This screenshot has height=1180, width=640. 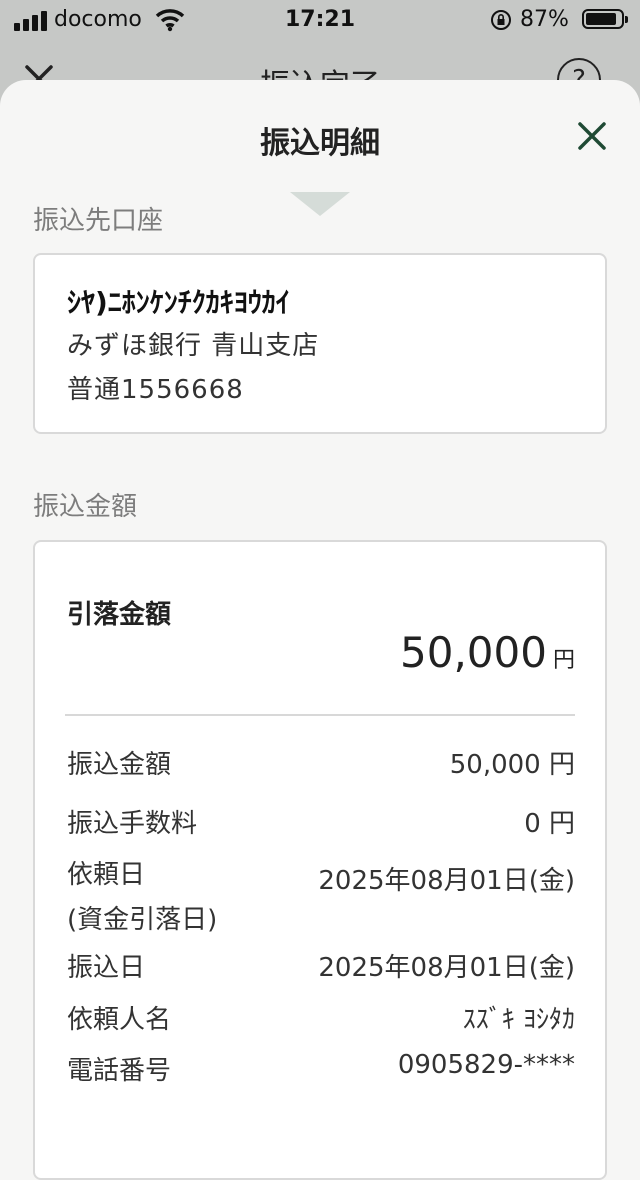 I want to click on row-label: 依頼日, so click(x=106, y=875).